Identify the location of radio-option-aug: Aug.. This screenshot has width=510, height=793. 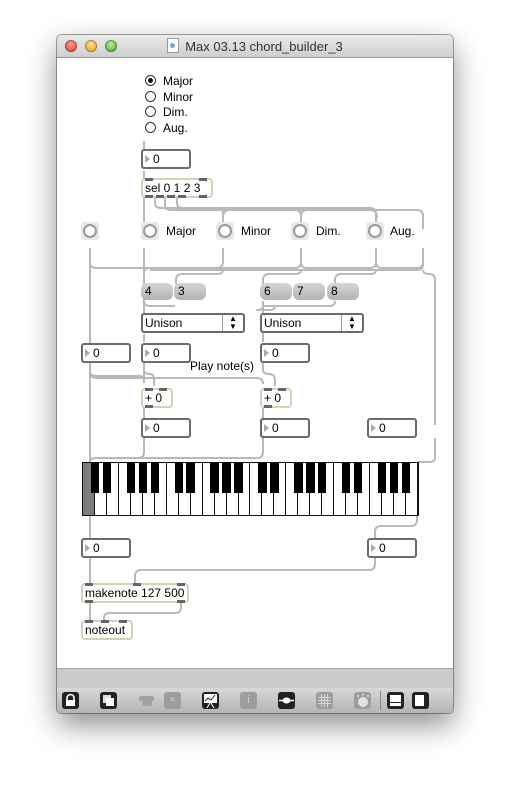
(166, 128).